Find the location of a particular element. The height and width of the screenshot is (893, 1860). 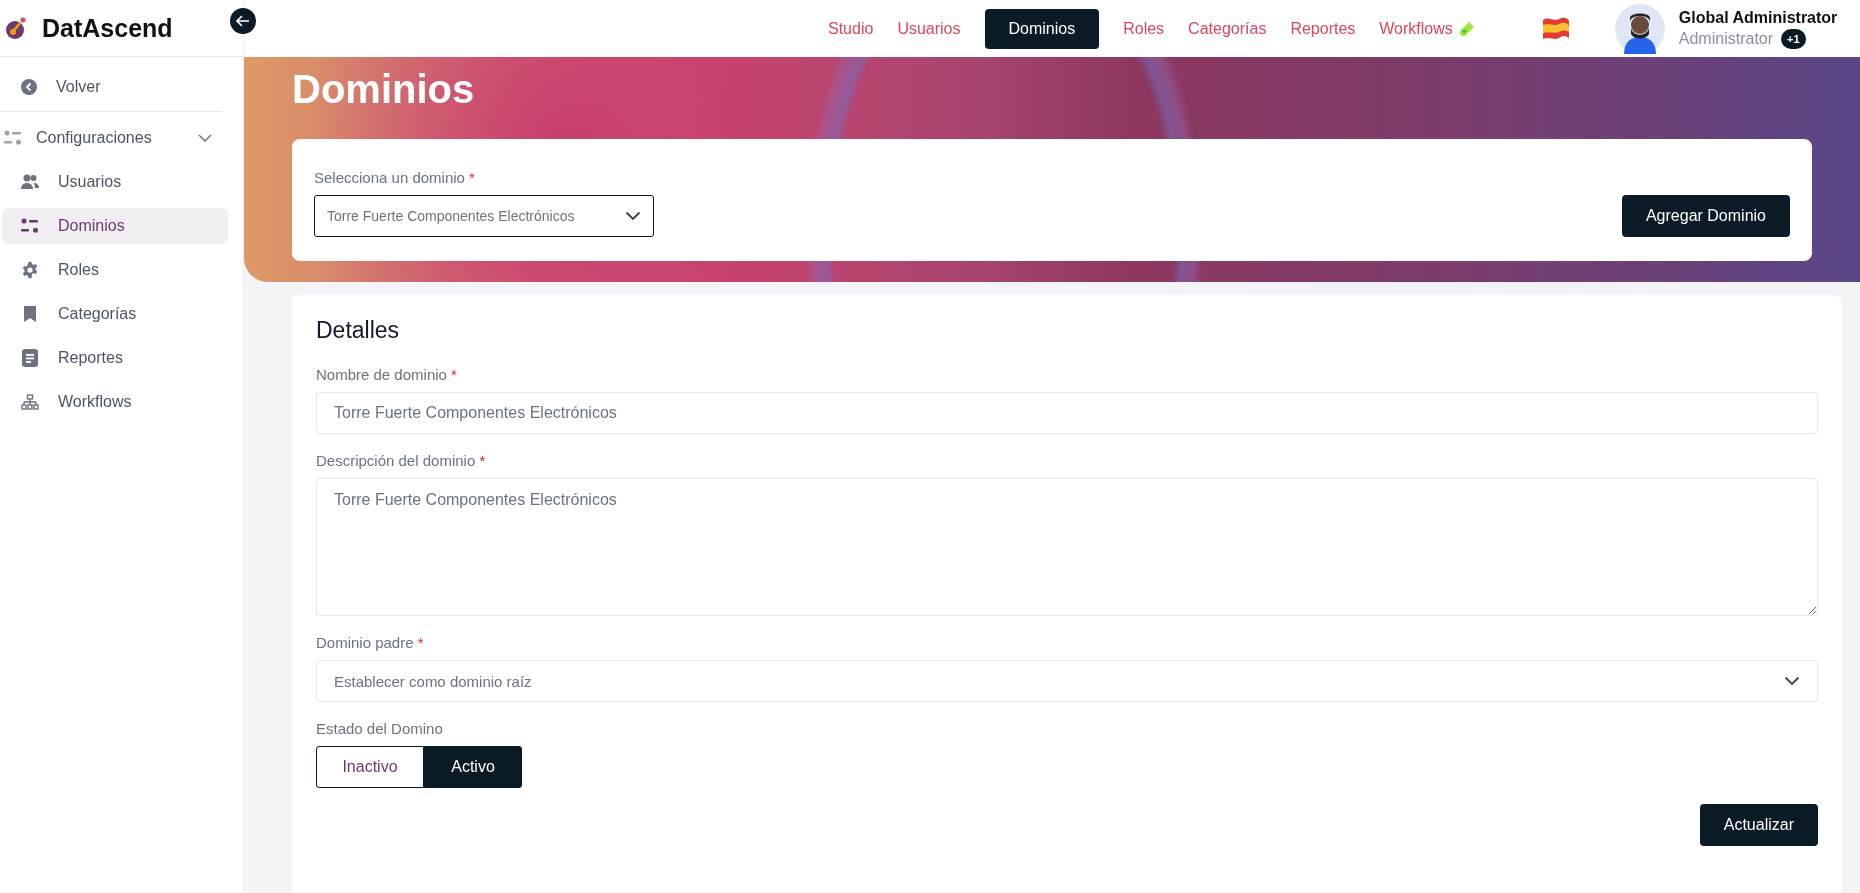

sidebar-group: Configuraciones is located at coordinates (115, 138).